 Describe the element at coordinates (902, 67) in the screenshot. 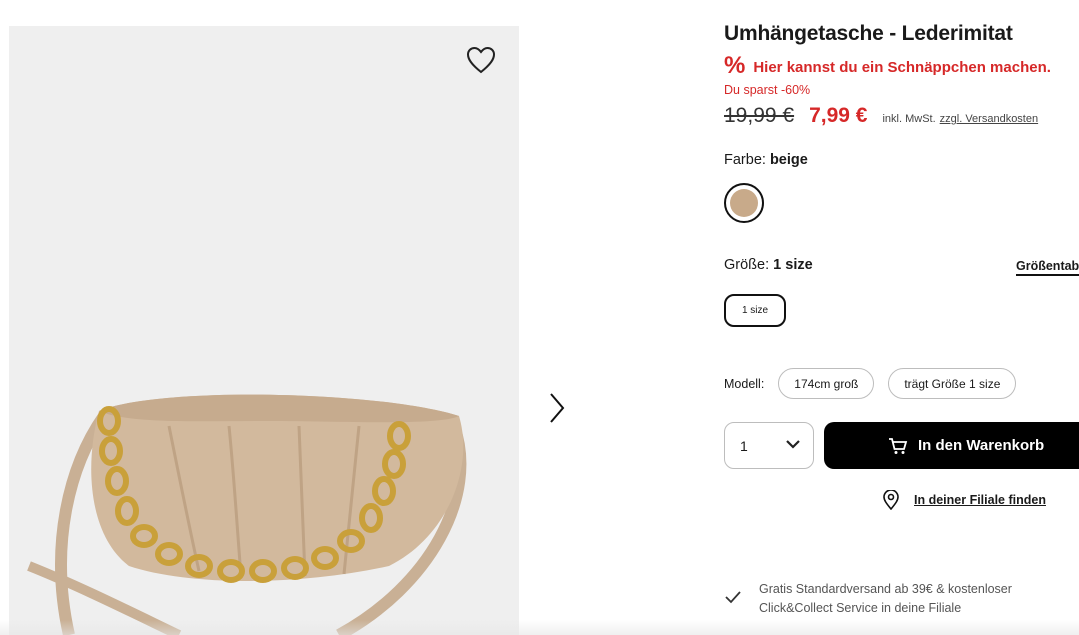

I see `deal-text: Hier kannst du ein Schnäppchen machen.` at that location.